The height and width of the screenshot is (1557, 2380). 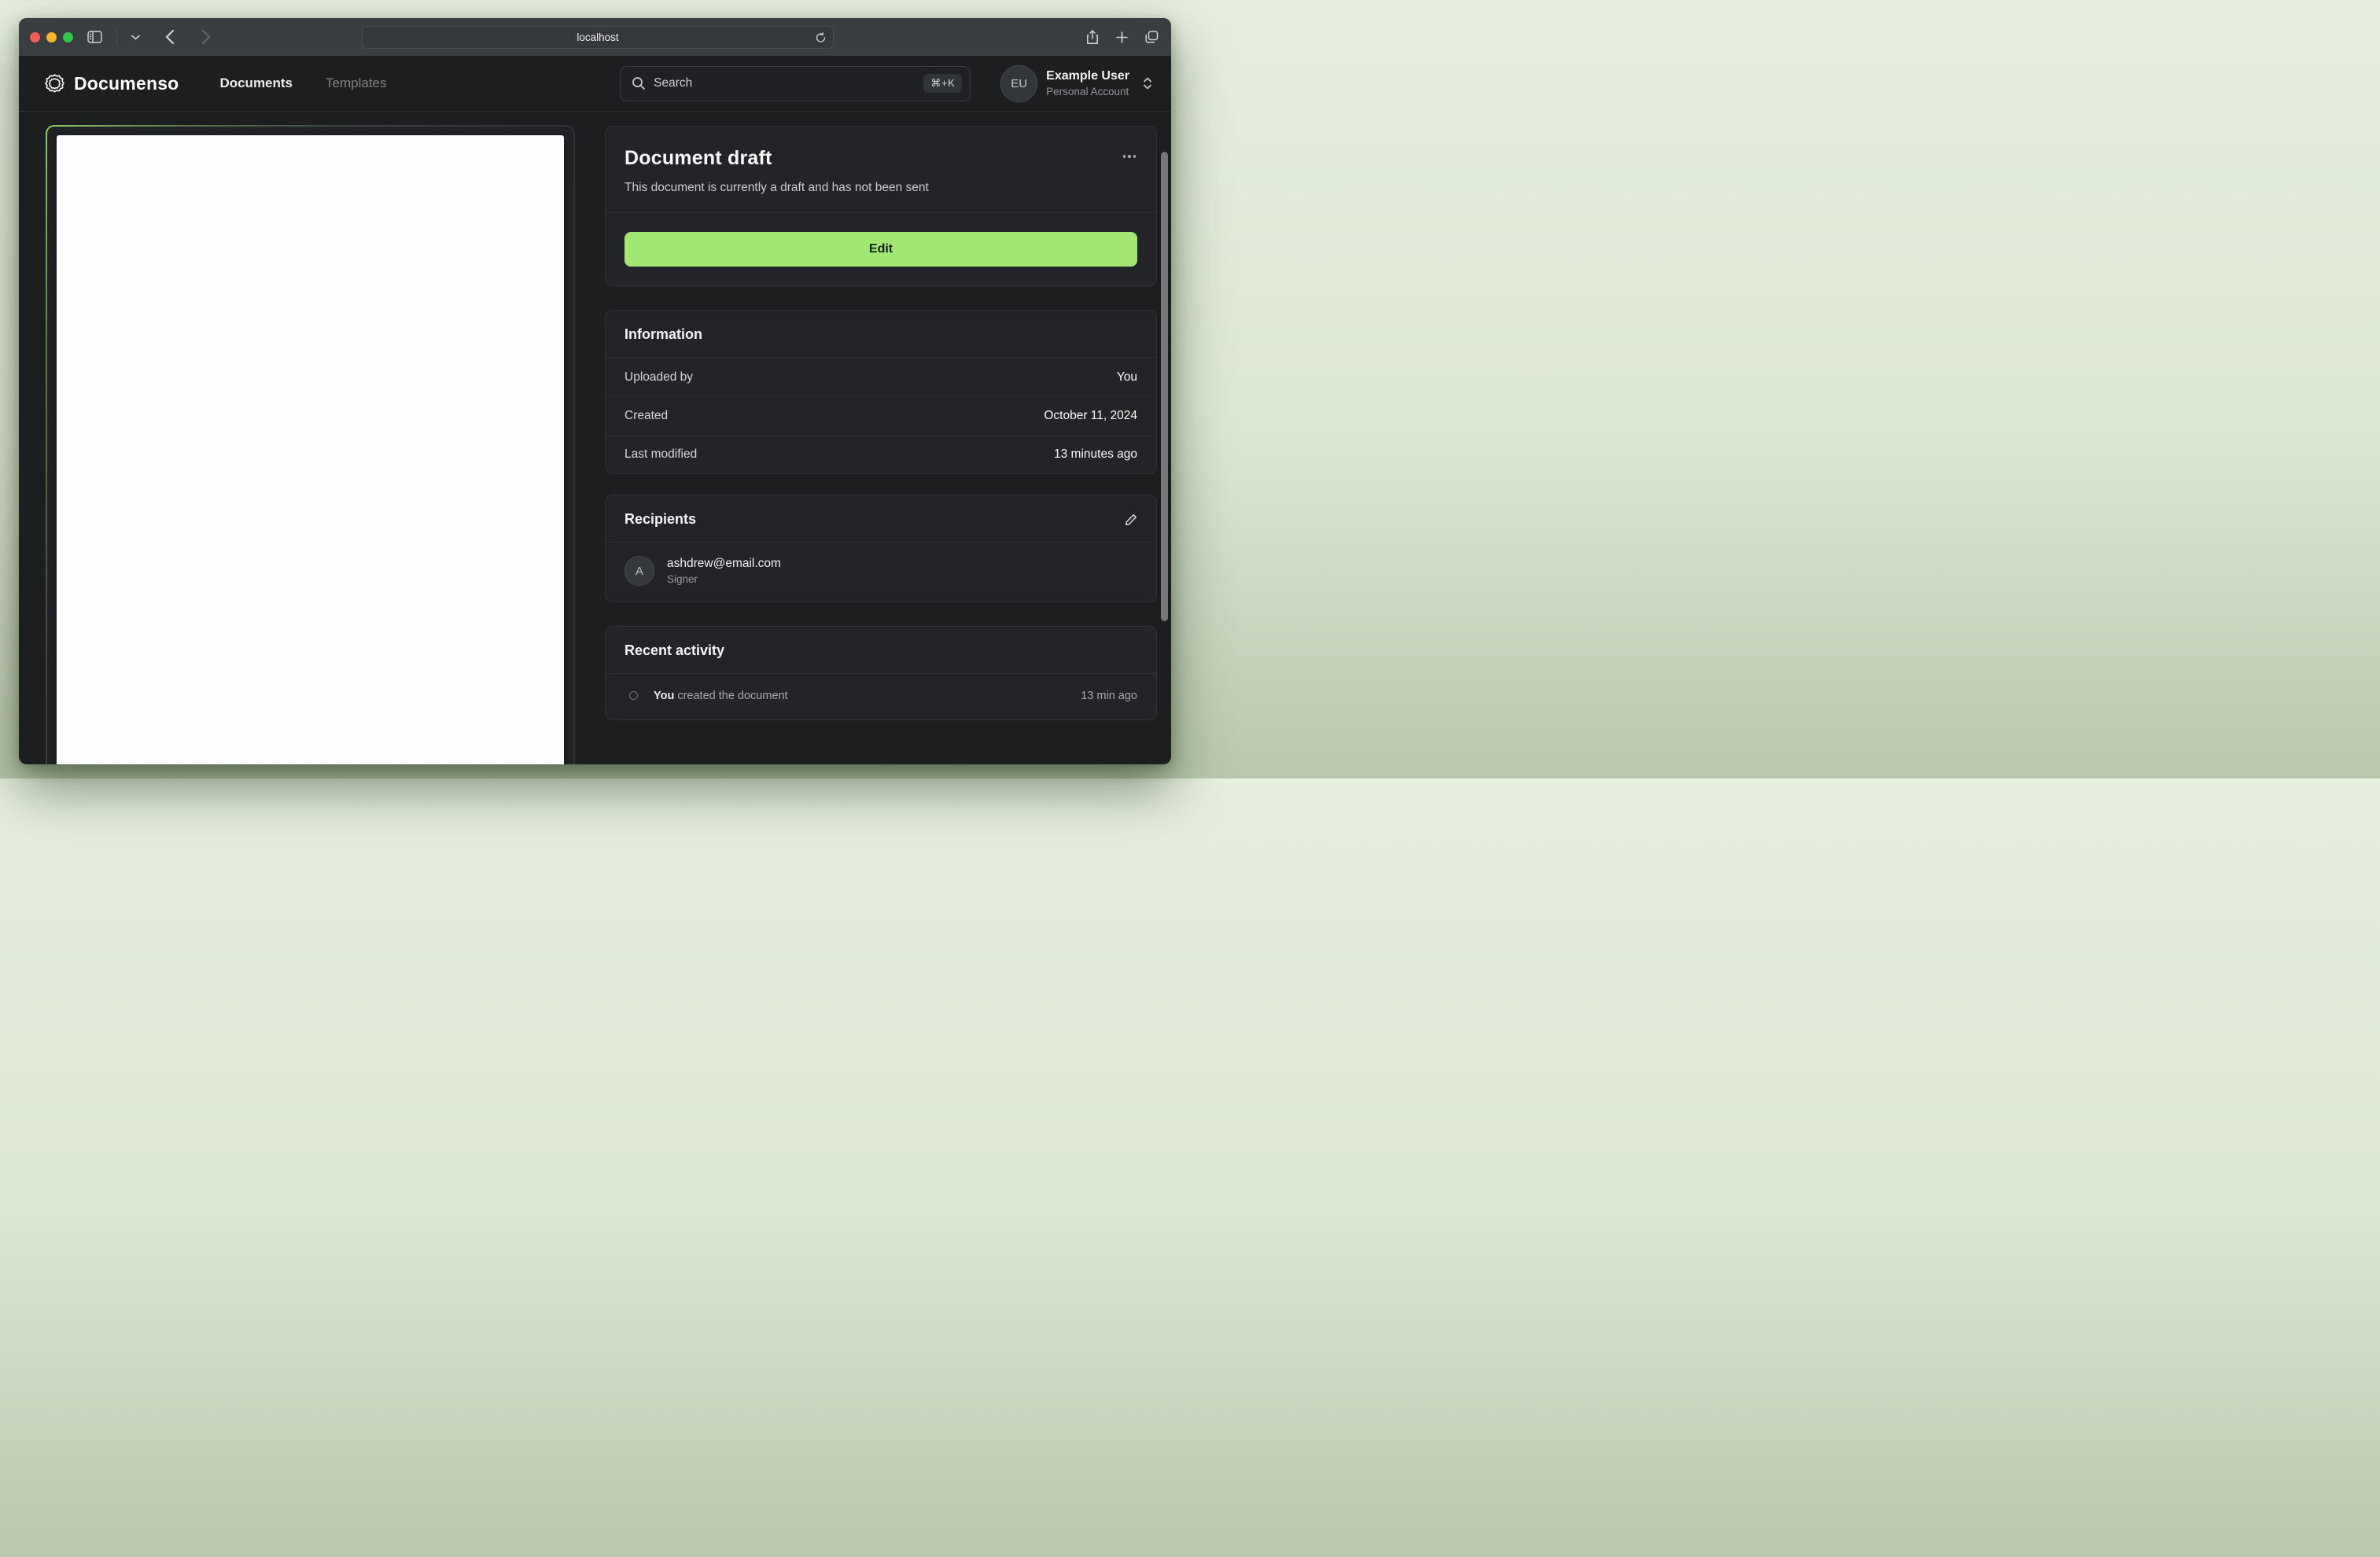 What do you see at coordinates (1109, 695) in the screenshot?
I see `activity-timestamp: 13 min ago` at bounding box center [1109, 695].